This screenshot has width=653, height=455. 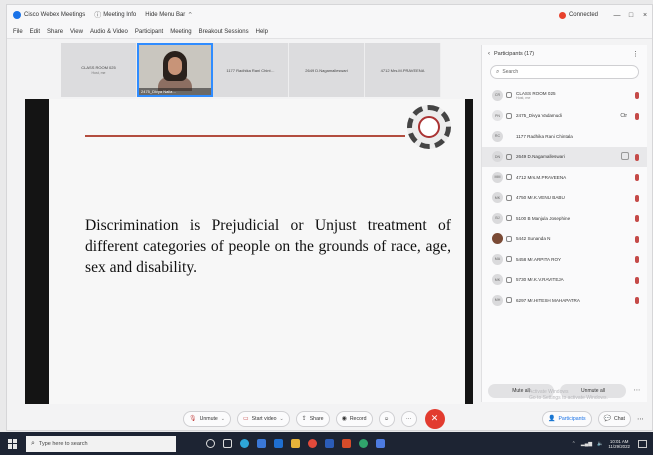 What do you see at coordinates (101, 443) in the screenshot?
I see `taskbar-search-input: ⌕ Type here to search` at bounding box center [101, 443].